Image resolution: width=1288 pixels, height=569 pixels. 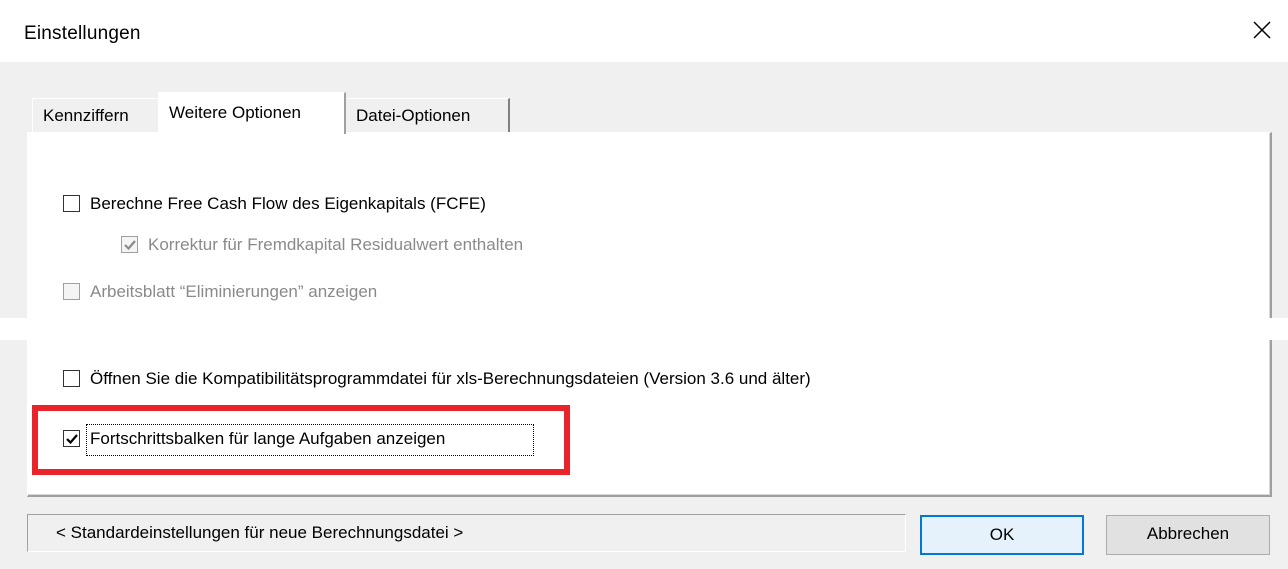 What do you see at coordinates (301, 440) in the screenshot?
I see `highlight-box` at bounding box center [301, 440].